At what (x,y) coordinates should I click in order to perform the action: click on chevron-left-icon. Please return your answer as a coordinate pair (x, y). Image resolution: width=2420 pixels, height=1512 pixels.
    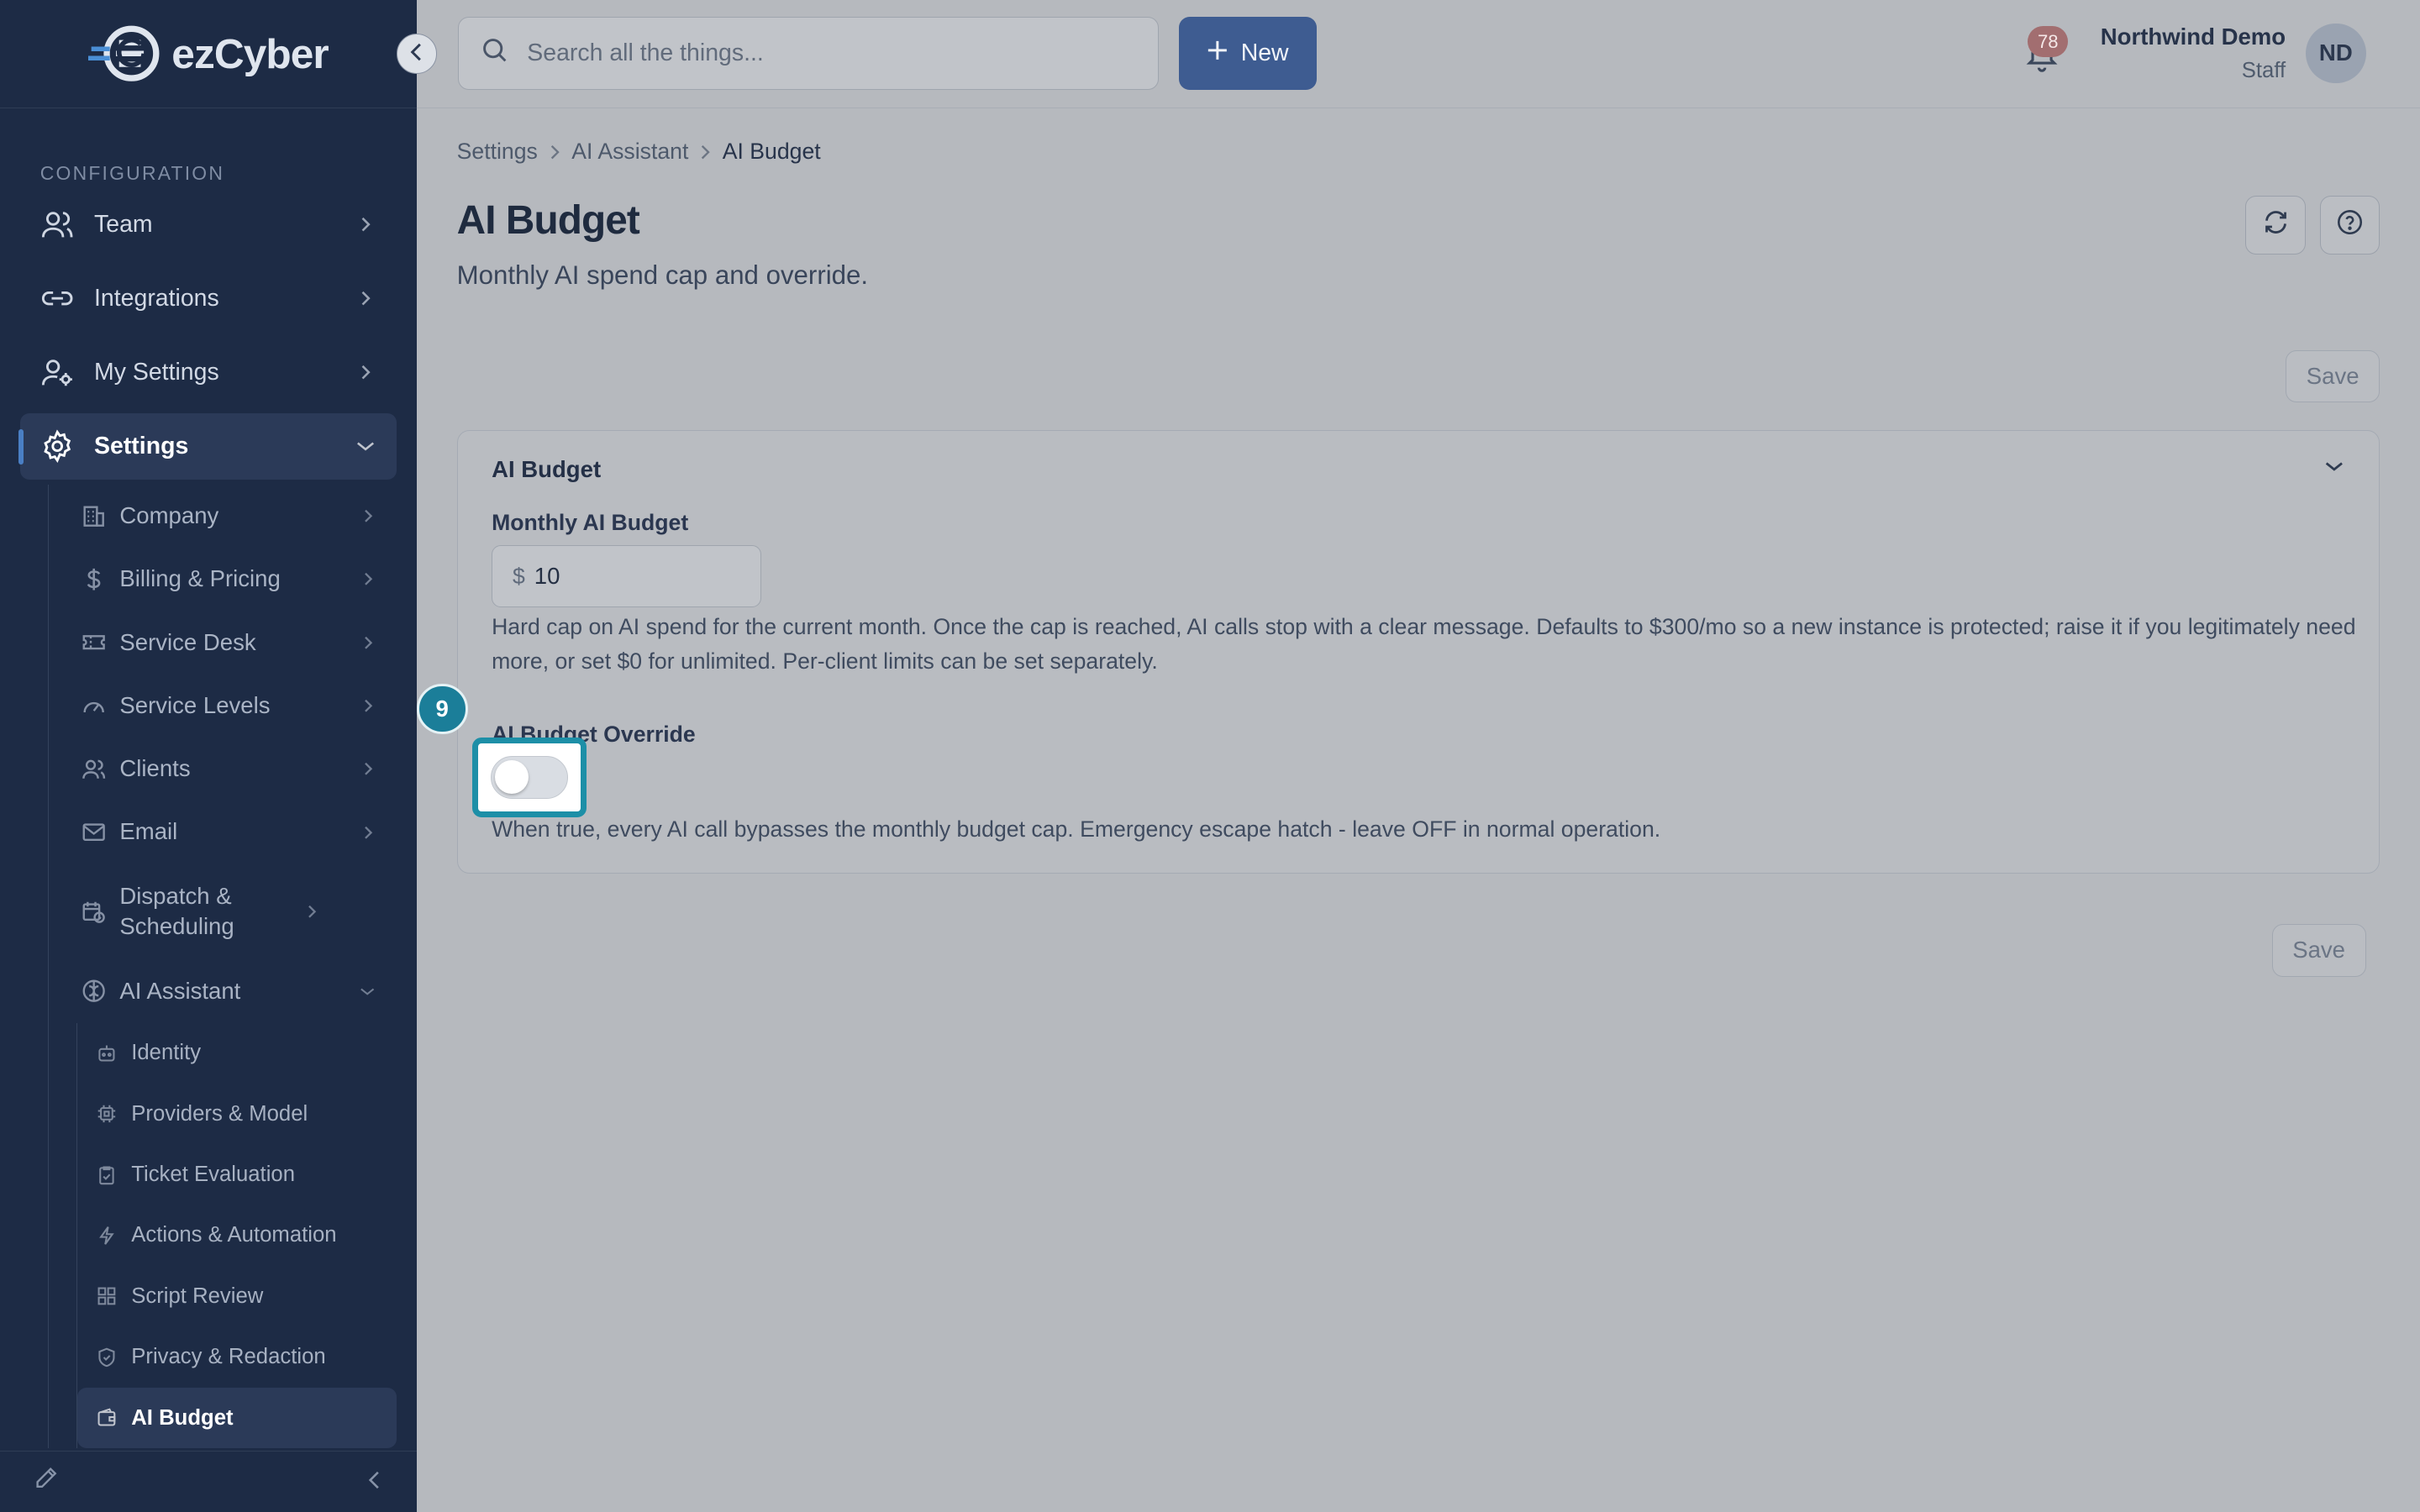
    Looking at the image, I should click on (374, 1481).